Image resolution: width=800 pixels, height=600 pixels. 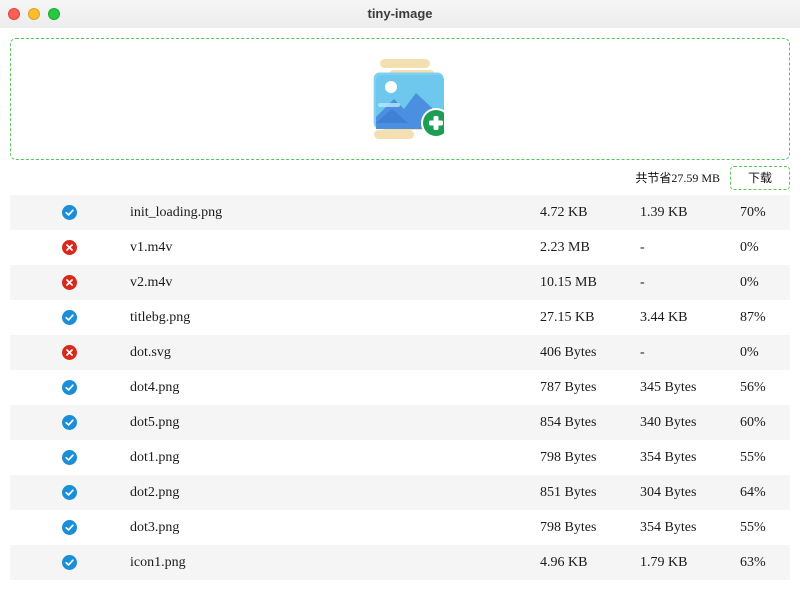 I want to click on file-row: icon1.png 4.96 KB 1.79 KB 63%, so click(x=400, y=562).